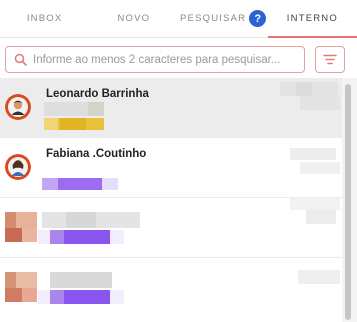 This screenshot has height=322, width=357. Describe the element at coordinates (20, 59) in the screenshot. I see `search-icon` at that location.